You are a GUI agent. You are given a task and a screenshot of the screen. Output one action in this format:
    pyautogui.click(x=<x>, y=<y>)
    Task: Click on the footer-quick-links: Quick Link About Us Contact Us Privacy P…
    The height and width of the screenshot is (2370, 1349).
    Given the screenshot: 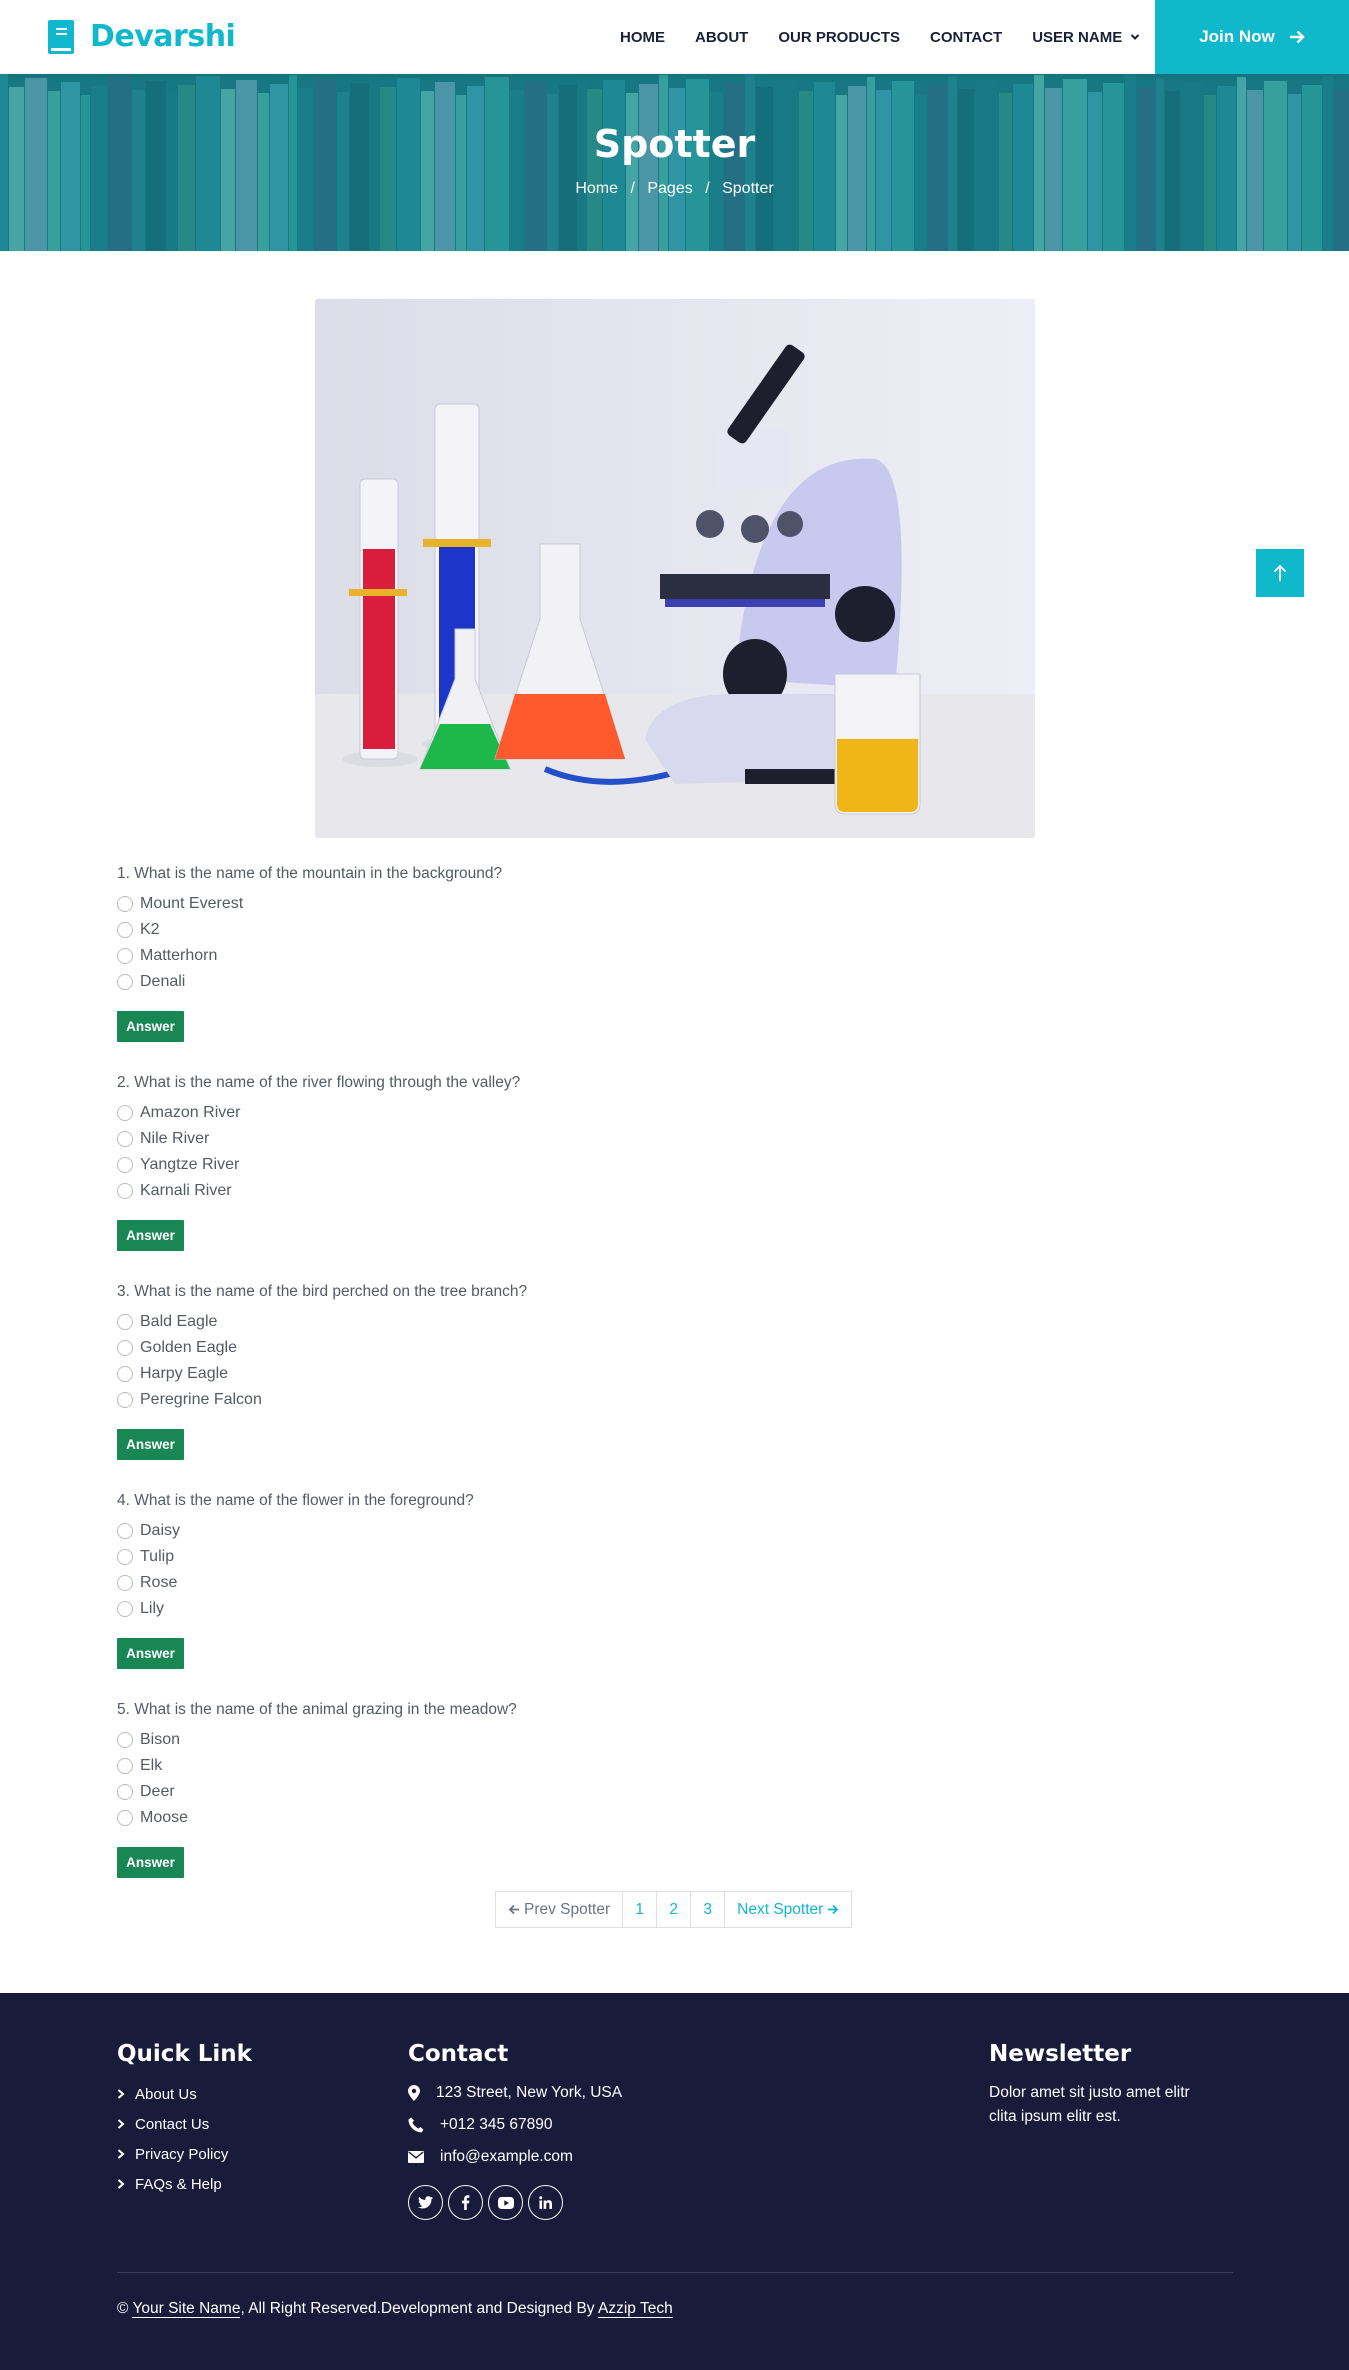 What is the action you would take?
    pyautogui.click(x=184, y=2120)
    